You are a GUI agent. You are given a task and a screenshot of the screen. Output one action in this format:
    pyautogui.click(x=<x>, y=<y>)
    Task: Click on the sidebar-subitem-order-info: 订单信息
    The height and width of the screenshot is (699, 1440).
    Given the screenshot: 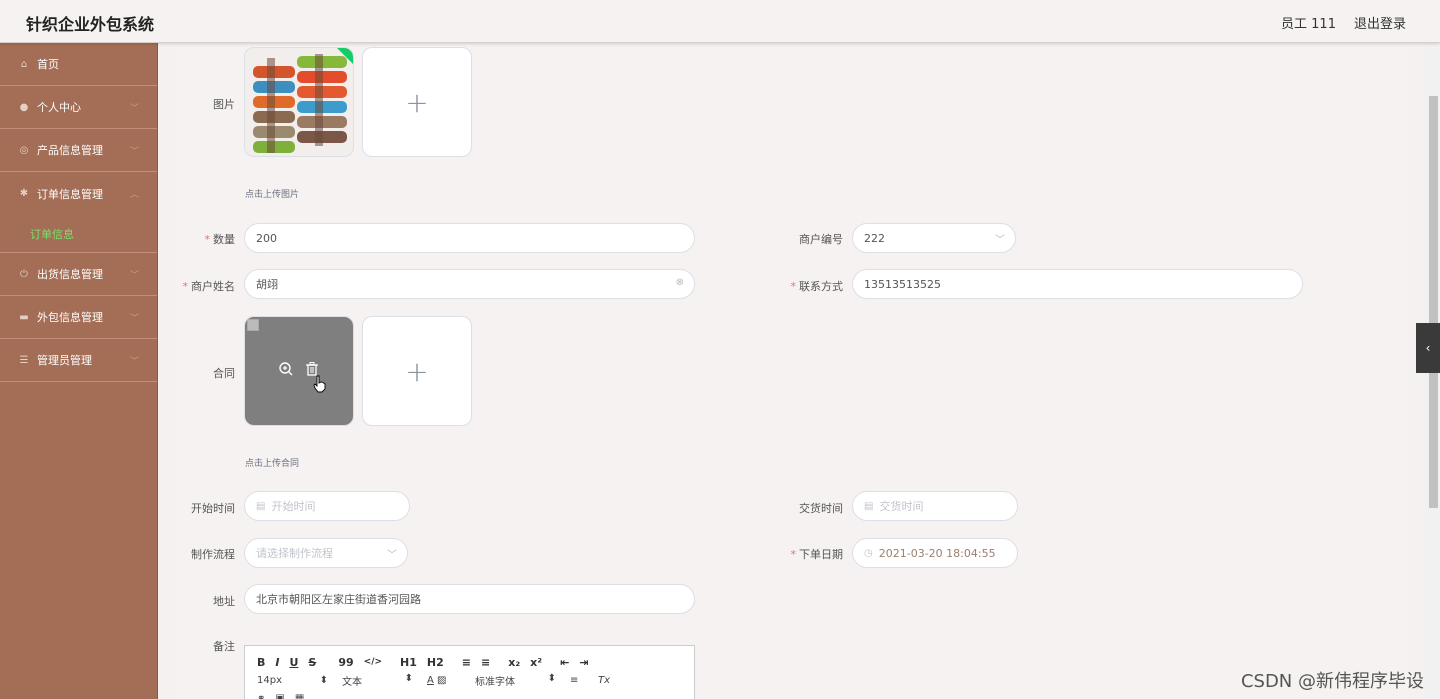 What is the action you would take?
    pyautogui.click(x=78, y=234)
    